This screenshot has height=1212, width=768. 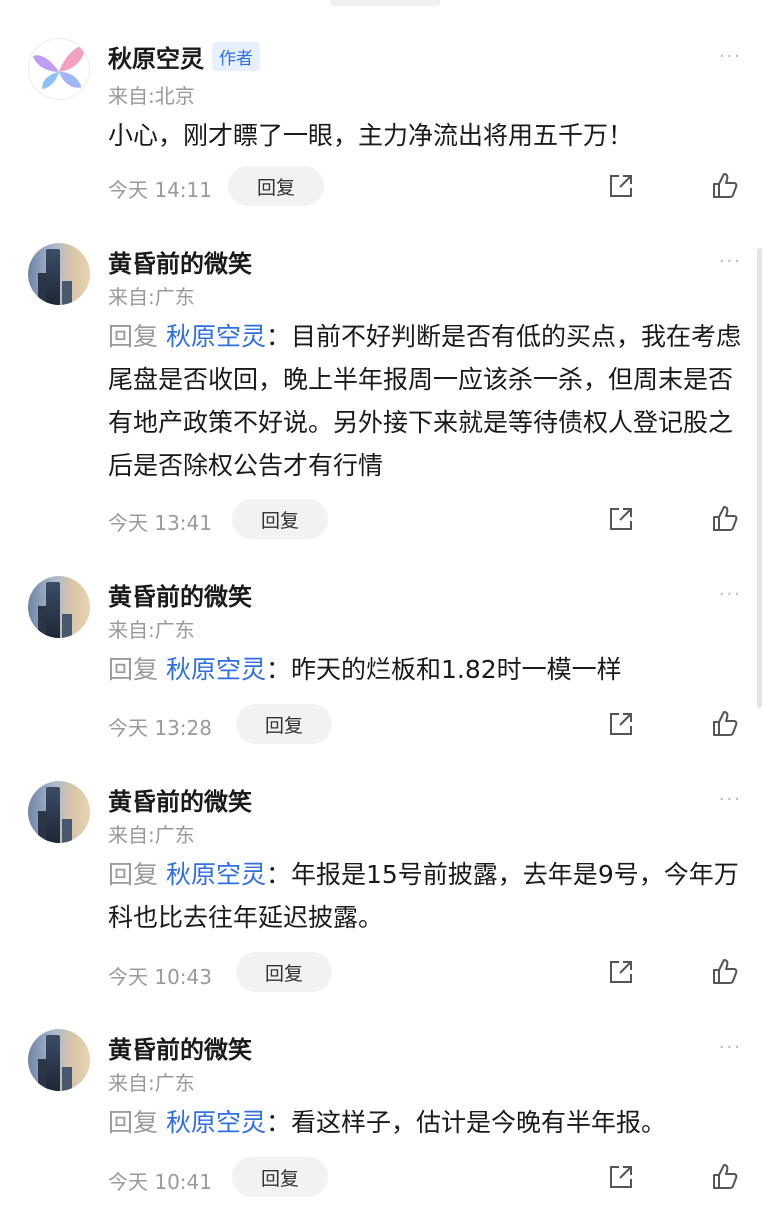 What do you see at coordinates (160, 977) in the screenshot?
I see `timestamp: 今天 10:43` at bounding box center [160, 977].